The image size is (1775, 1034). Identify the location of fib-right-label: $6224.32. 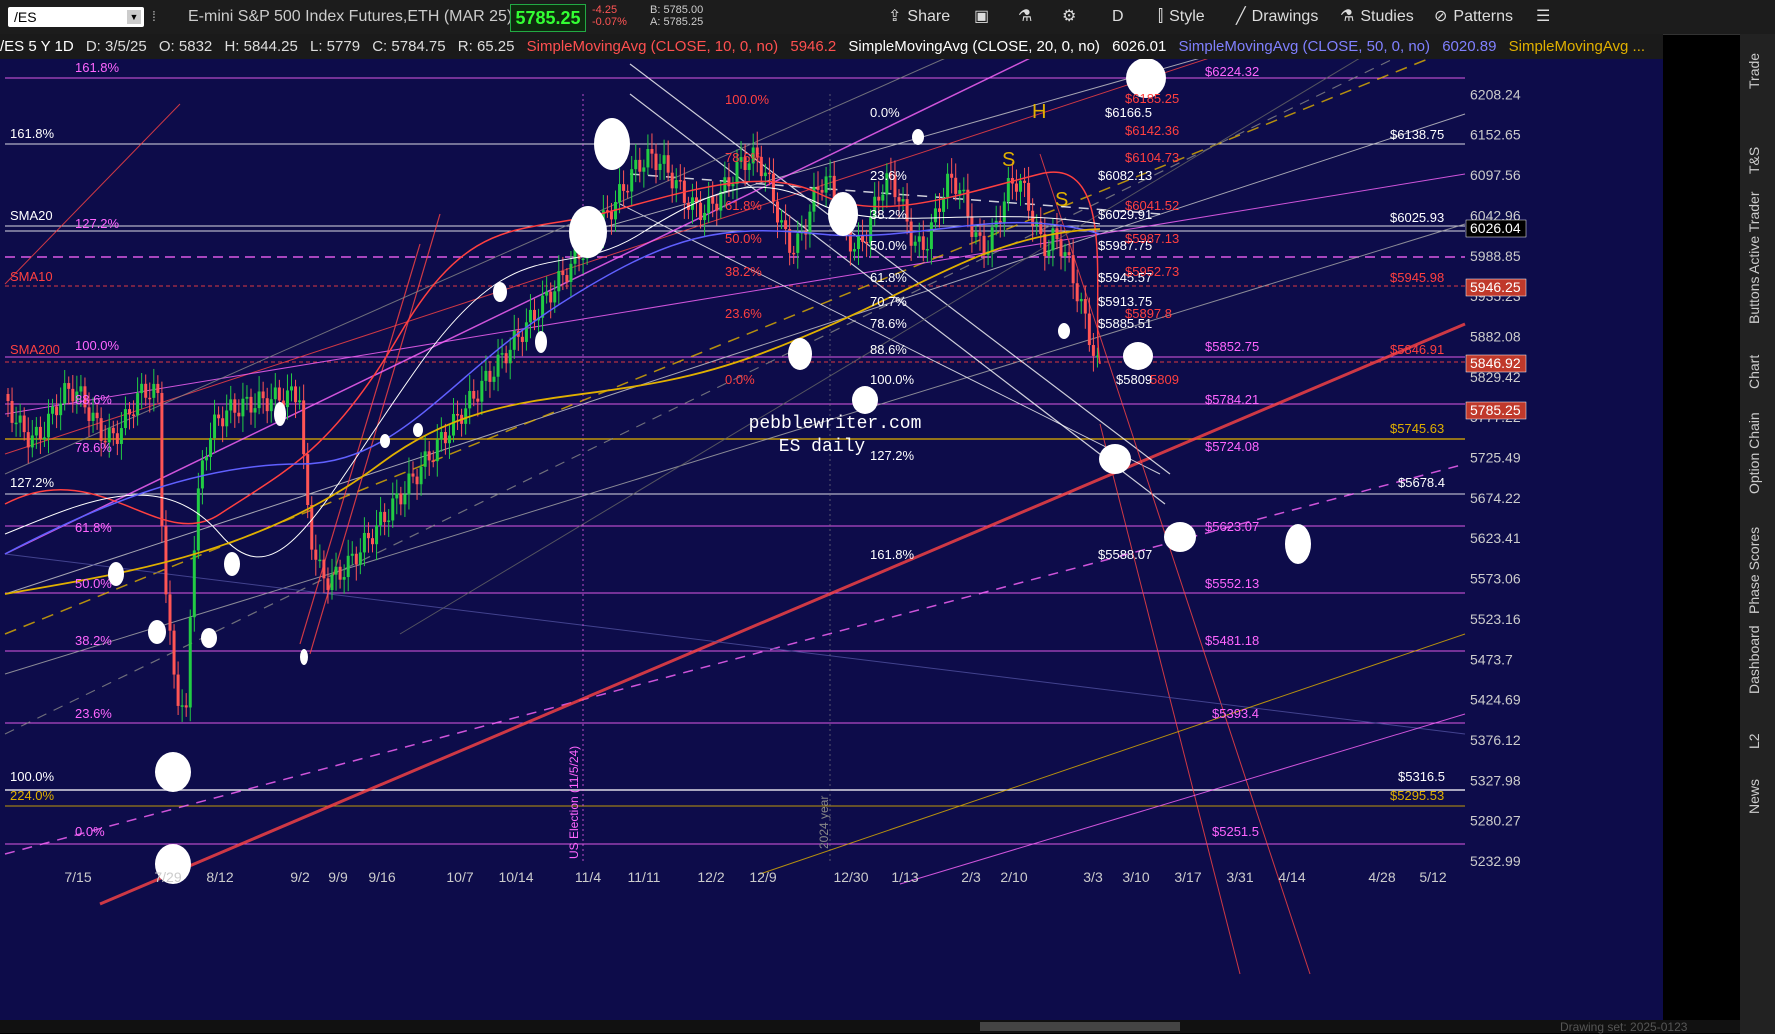
(1232, 71).